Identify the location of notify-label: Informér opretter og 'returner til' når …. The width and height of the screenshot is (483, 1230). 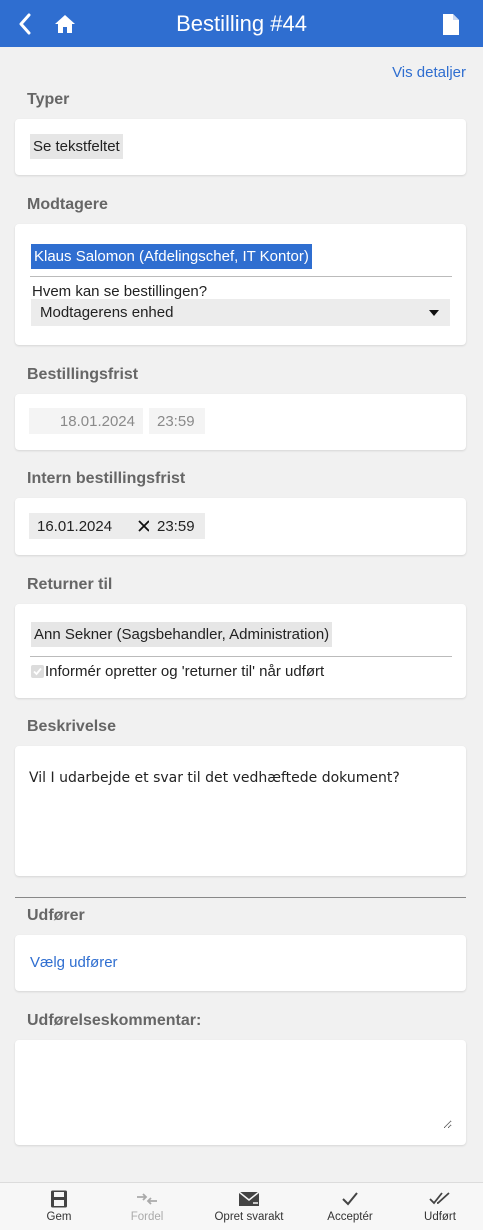
(185, 671).